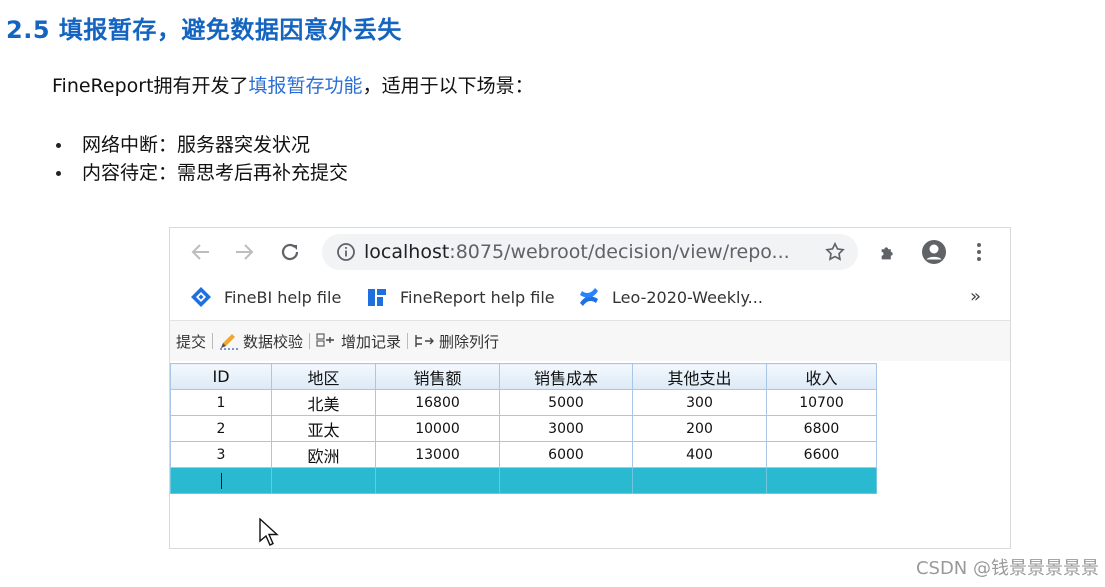  I want to click on pencil-icon, so click(229, 342).